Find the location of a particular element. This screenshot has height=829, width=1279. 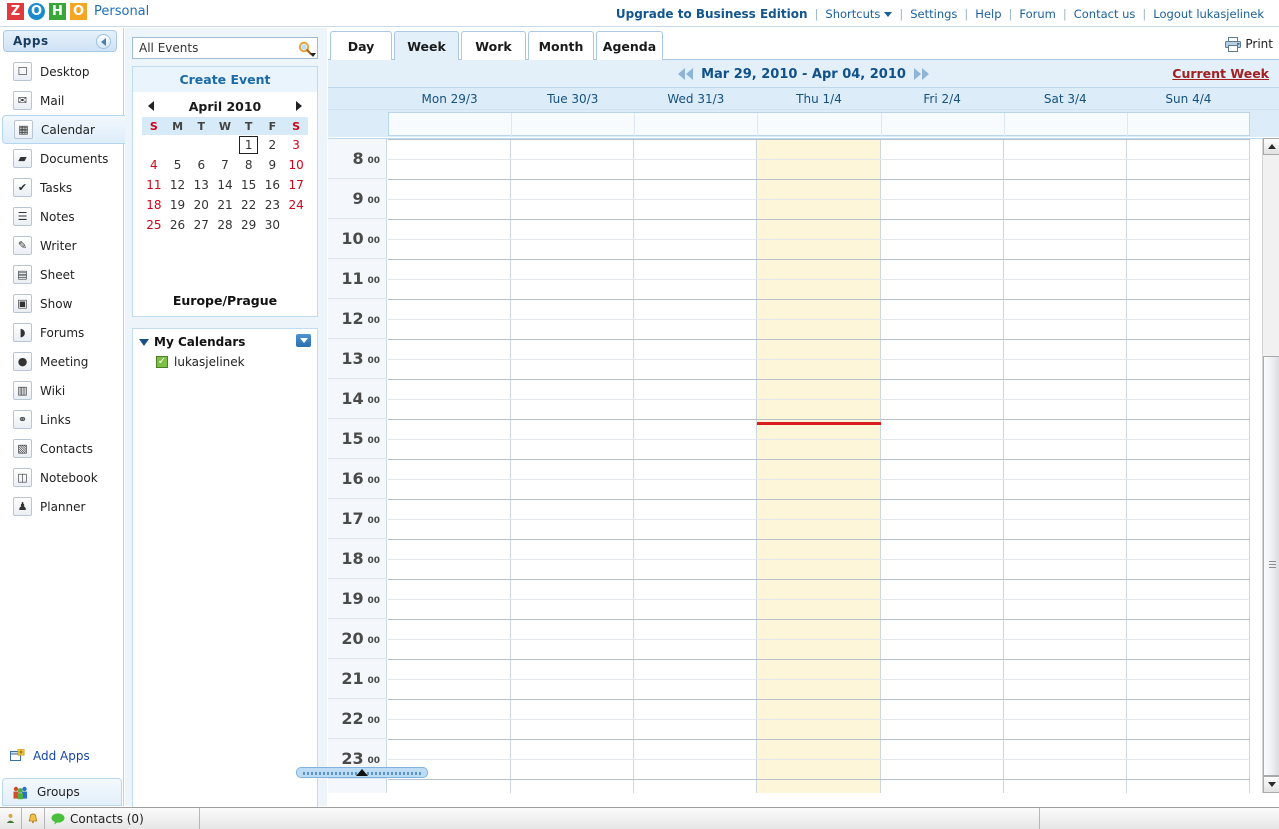

sidebar-item-sheet: ▤ Sheet is located at coordinates (62, 274).